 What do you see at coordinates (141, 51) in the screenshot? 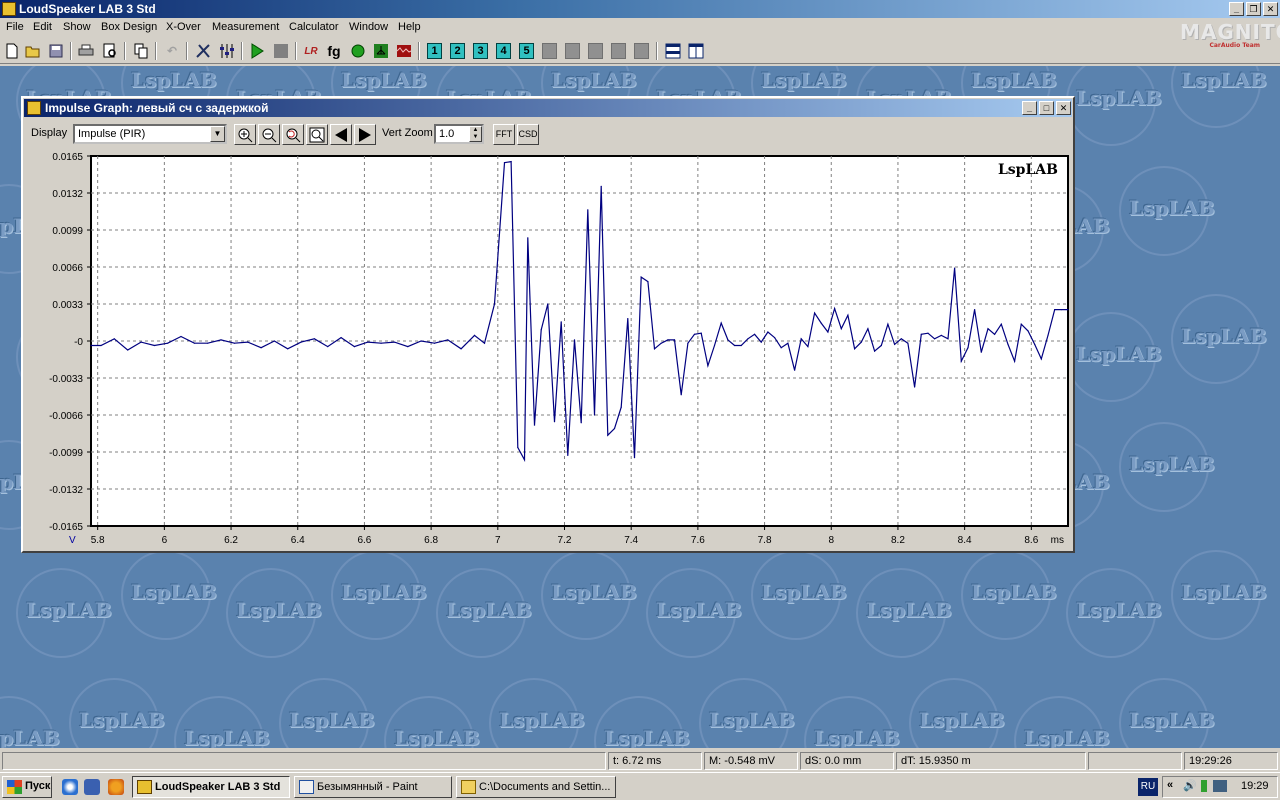
I see `copy-icon` at bounding box center [141, 51].